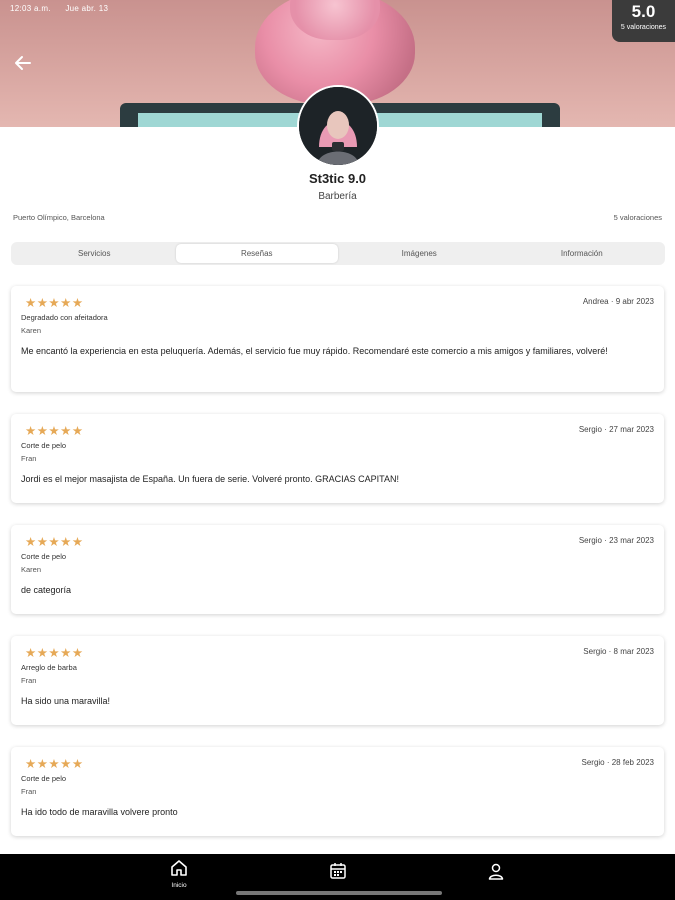 The width and height of the screenshot is (675, 900). I want to click on review-service: Arreglo de barba, so click(49, 667).